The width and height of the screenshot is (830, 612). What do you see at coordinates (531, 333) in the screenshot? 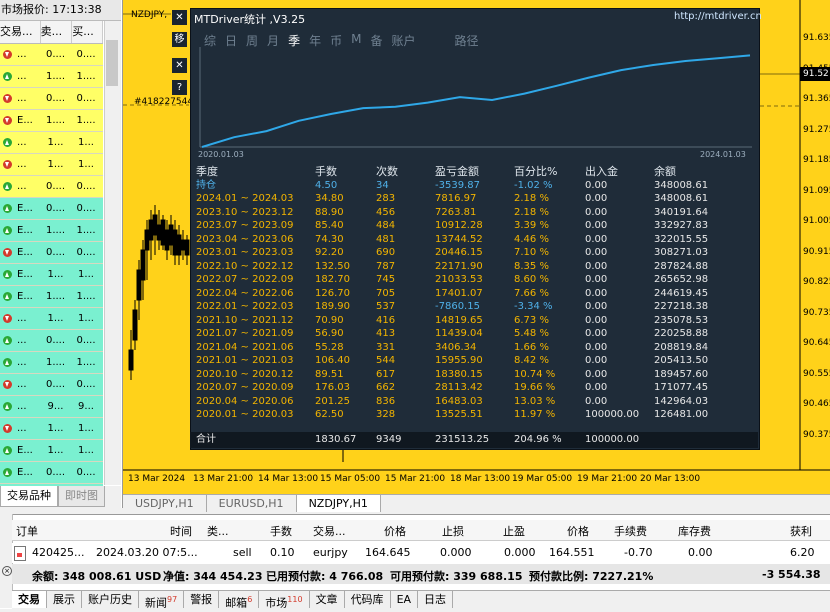
I see `cell: 5.48 %` at bounding box center [531, 333].